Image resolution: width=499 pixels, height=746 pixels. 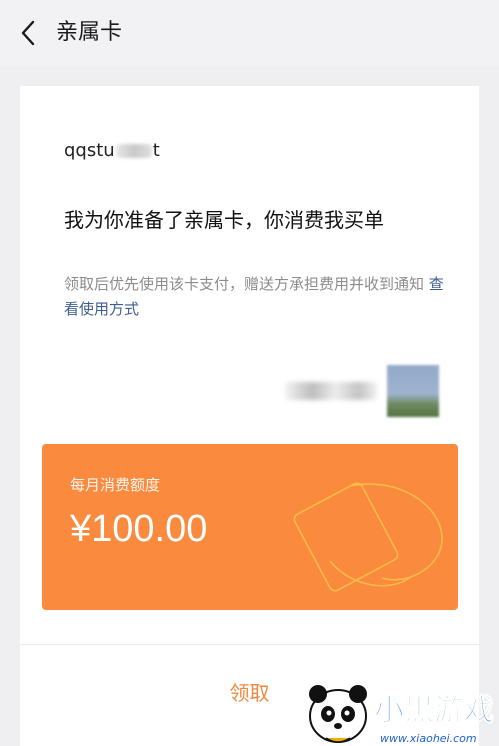 I want to click on giver-info, so click(x=362, y=391).